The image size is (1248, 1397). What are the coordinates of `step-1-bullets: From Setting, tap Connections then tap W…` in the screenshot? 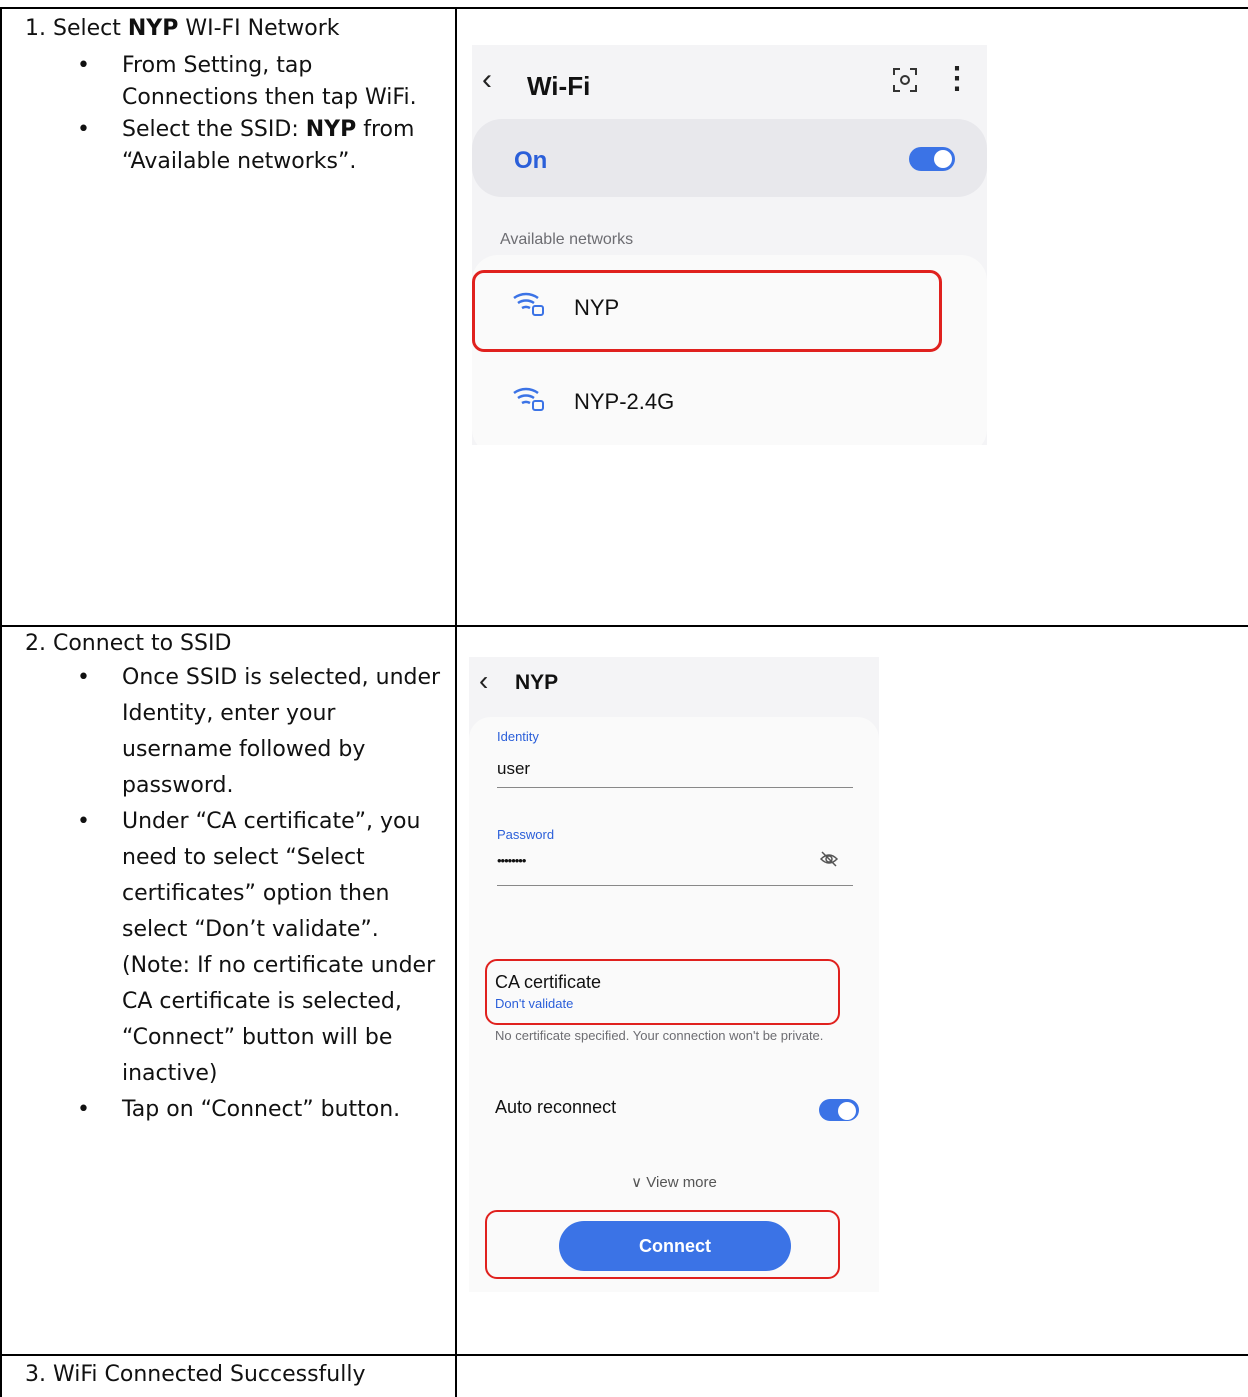 It's located at (257, 114).